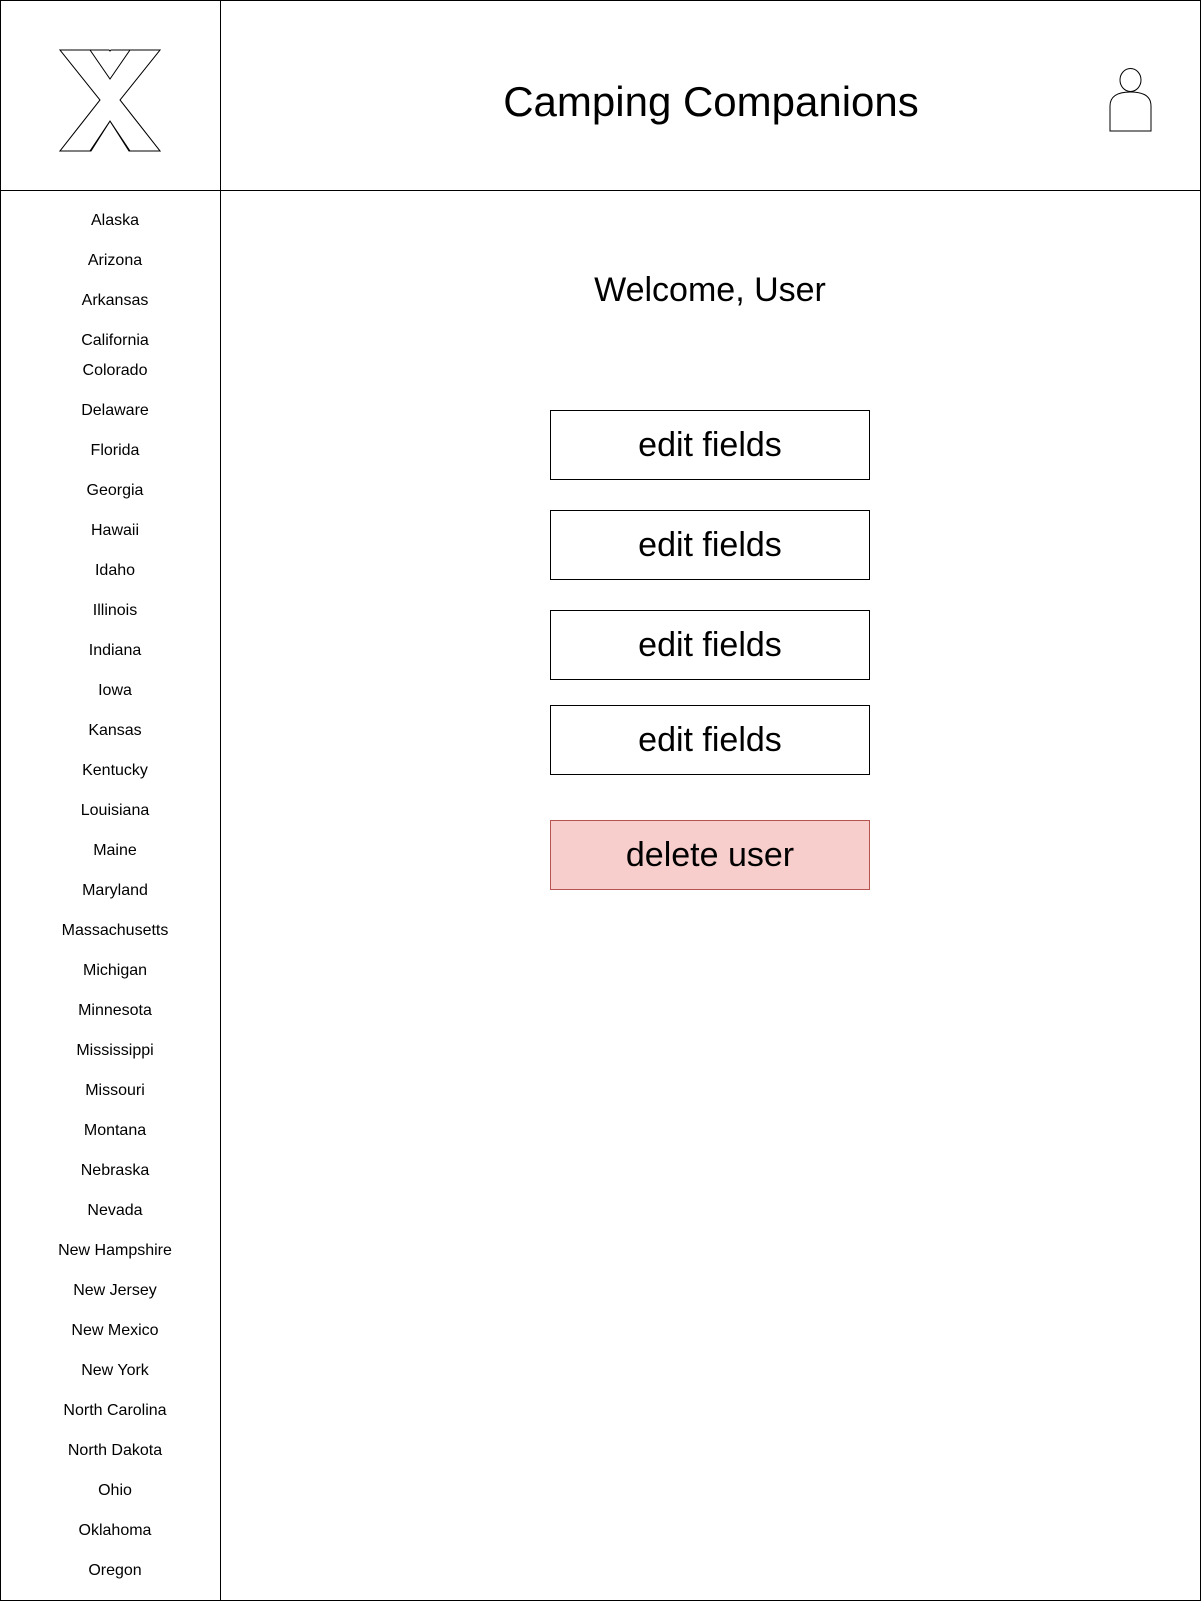  Describe the element at coordinates (115, 1131) in the screenshot. I see `sidebar-item-montana: Montana` at that location.